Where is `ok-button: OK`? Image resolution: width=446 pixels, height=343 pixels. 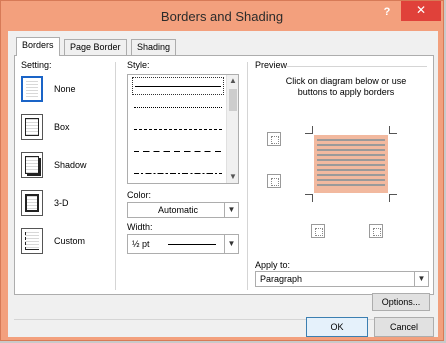
ok-button: OK is located at coordinates (337, 327).